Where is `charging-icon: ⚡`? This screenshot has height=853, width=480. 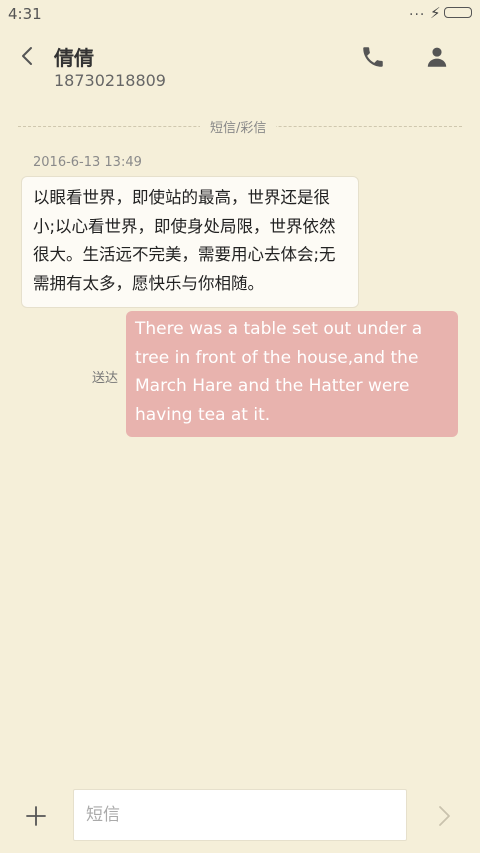 charging-icon: ⚡ is located at coordinates (435, 13).